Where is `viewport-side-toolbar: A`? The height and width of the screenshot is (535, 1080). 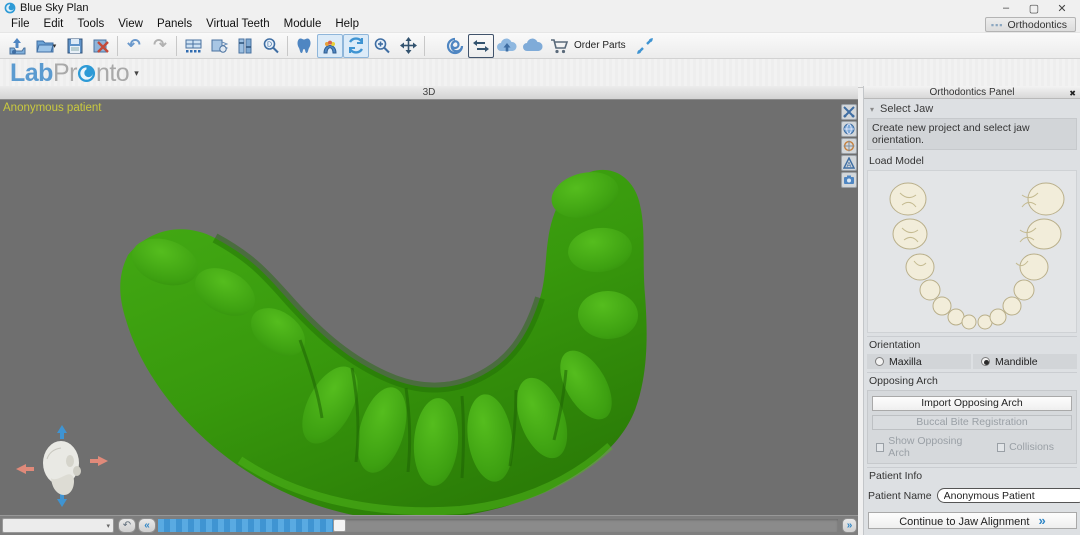 viewport-side-toolbar: A is located at coordinates (849, 146).